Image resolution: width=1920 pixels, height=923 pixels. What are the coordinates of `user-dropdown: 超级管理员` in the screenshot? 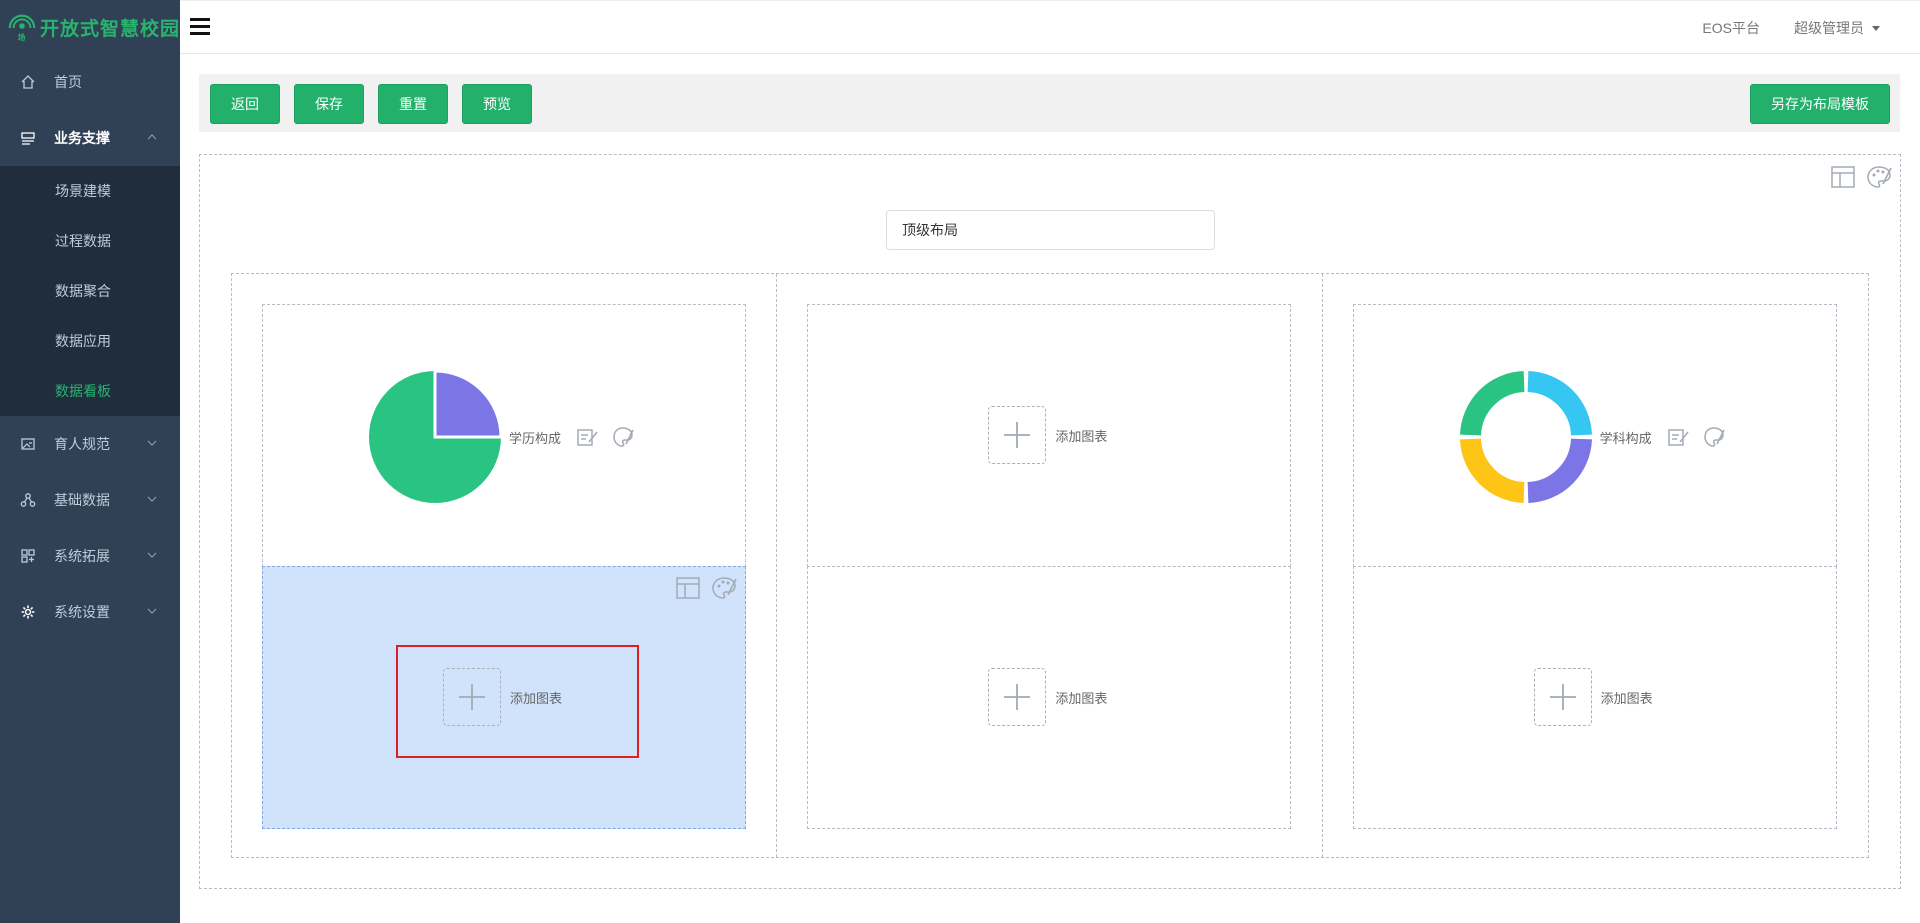 It's located at (1837, 28).